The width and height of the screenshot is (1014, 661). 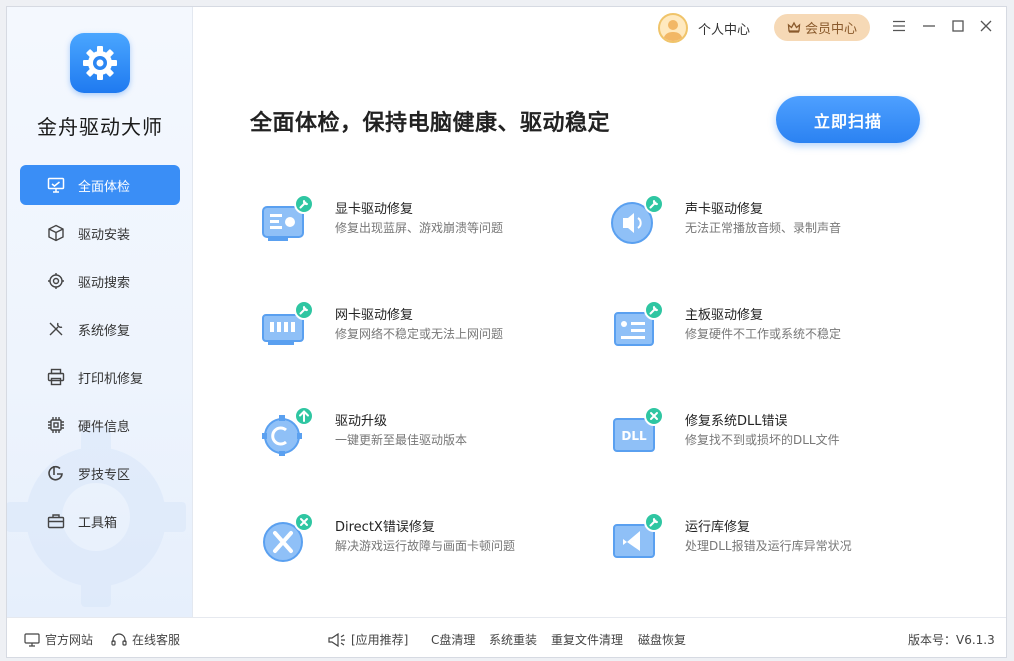 I want to click on feature-description: 解决游戏运行故障与画面卡顿问题, so click(x=425, y=546).